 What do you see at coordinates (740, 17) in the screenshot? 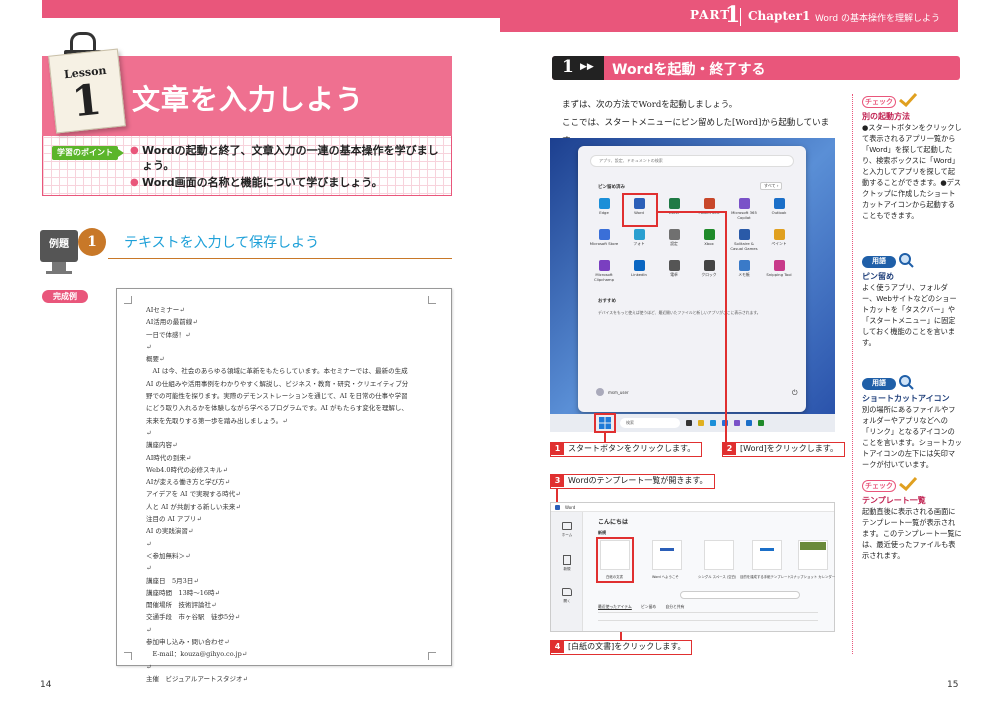
I see `part-separator` at bounding box center [740, 17].